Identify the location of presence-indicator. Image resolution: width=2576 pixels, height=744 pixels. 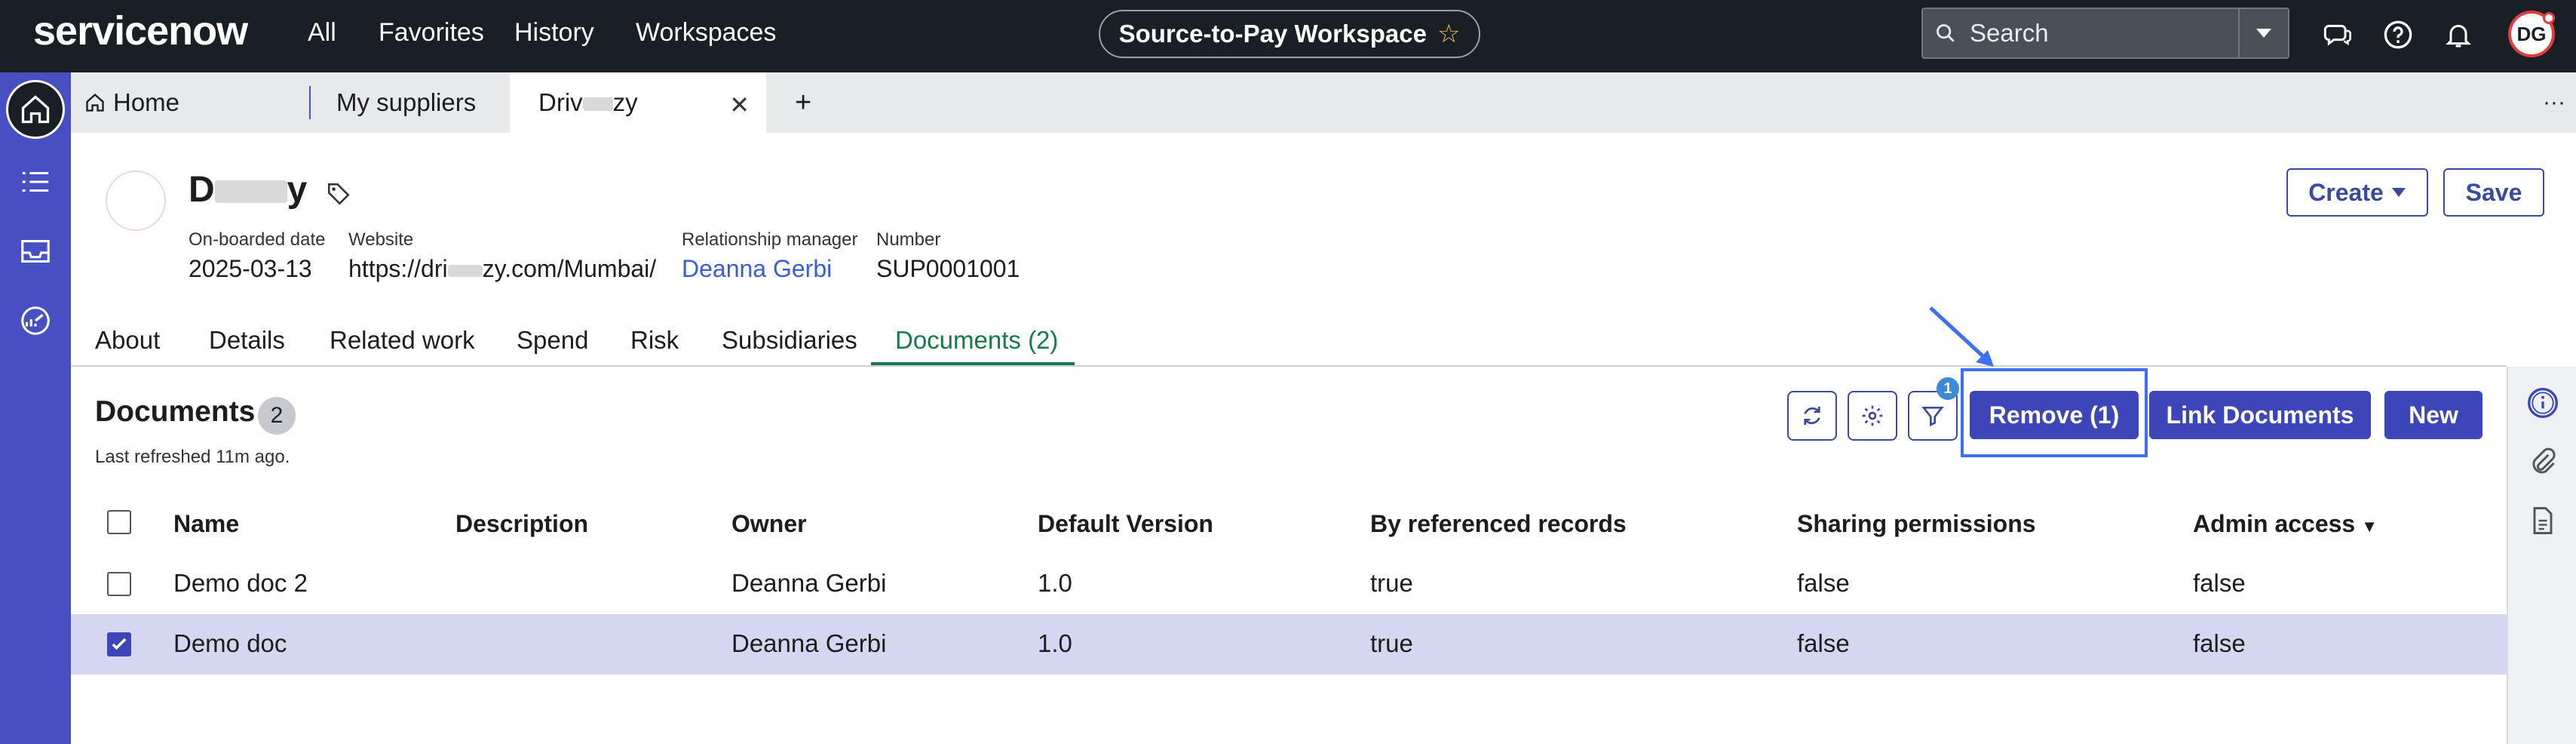
(2549, 18).